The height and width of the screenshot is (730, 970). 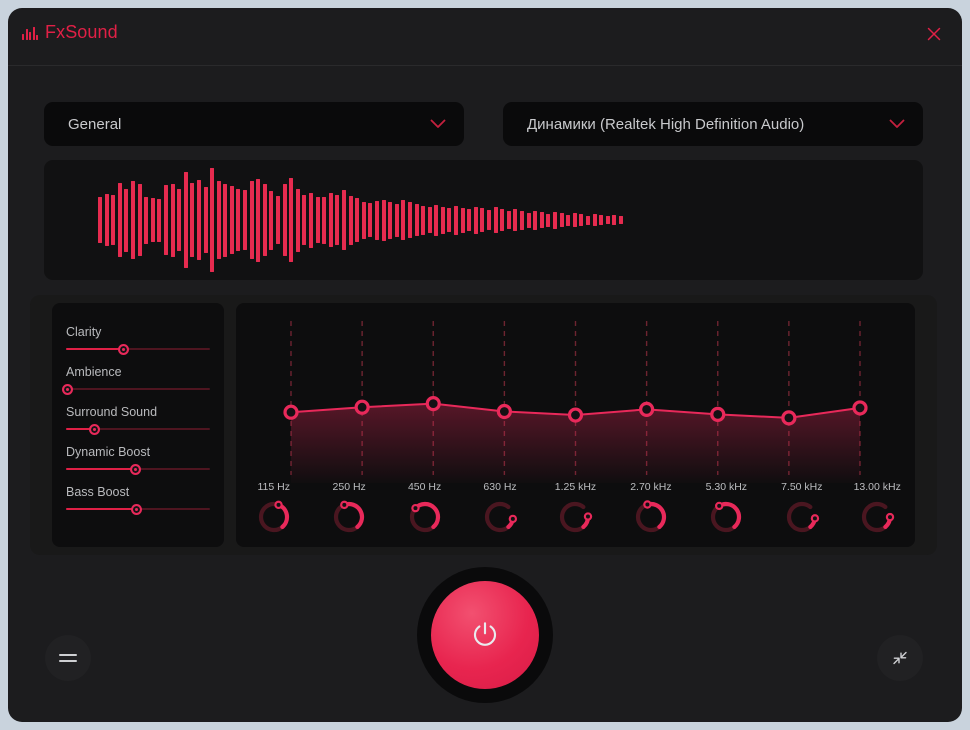 I want to click on eq-band-frequency-label: 630 Hz, so click(x=500, y=487).